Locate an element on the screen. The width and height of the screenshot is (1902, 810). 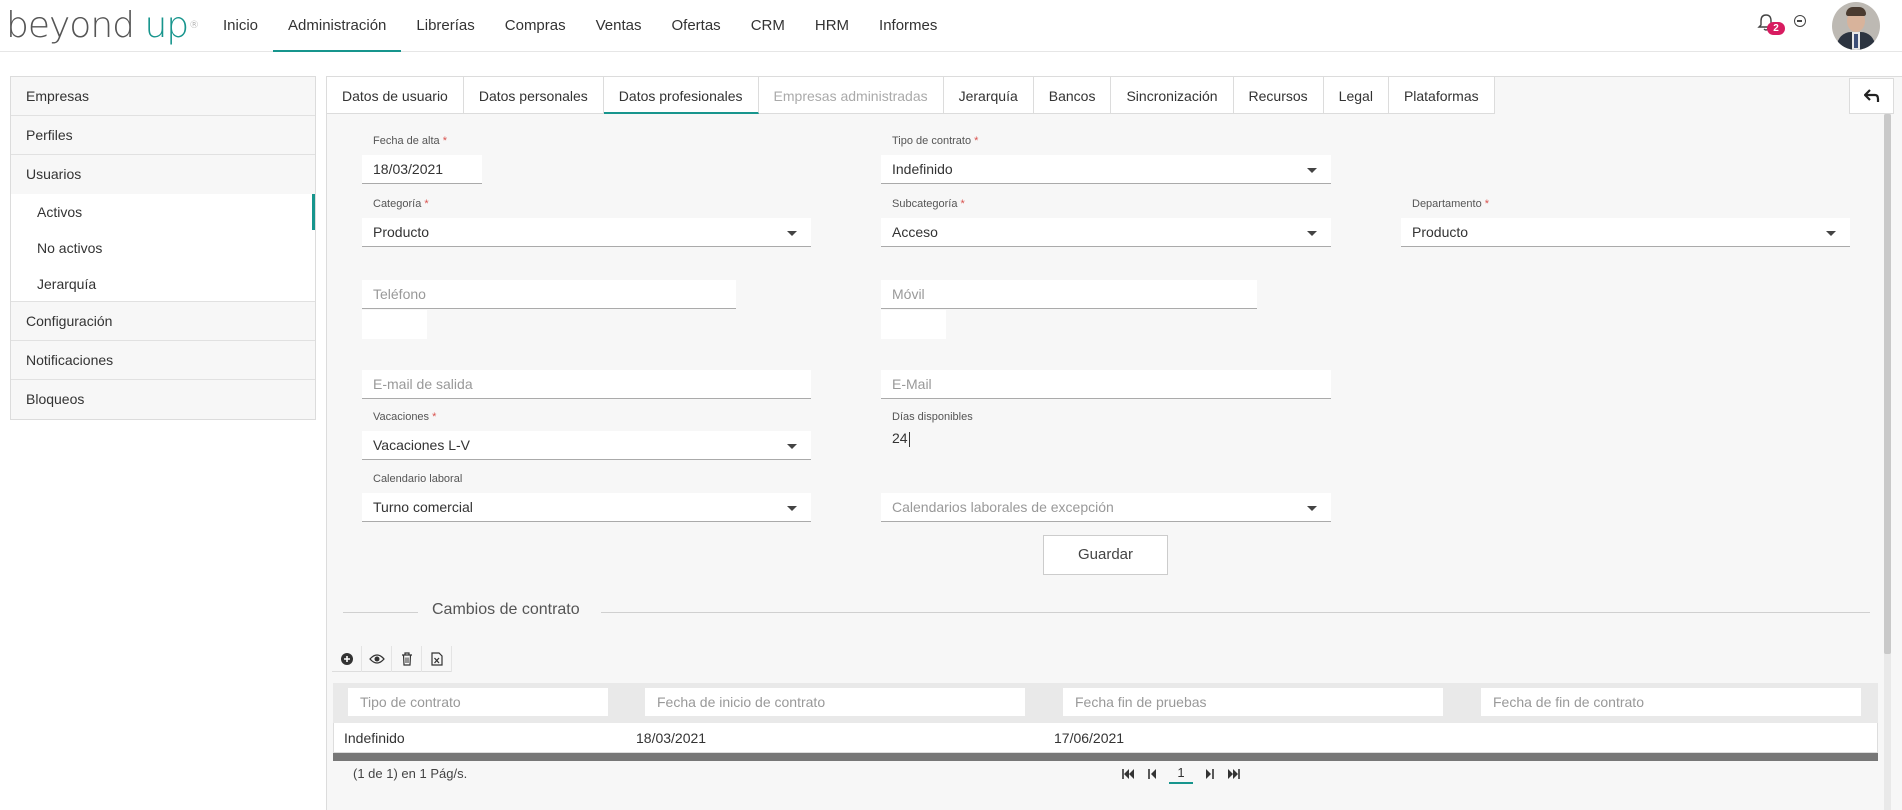
sidebar-subitem-jerarquia: Jerarquía is located at coordinates (163, 284).